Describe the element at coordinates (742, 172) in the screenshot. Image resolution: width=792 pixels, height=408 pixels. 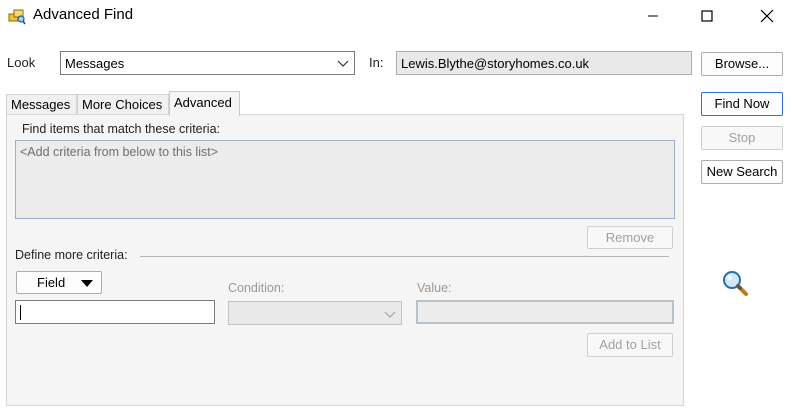
I see `new-search-button: New Search` at that location.